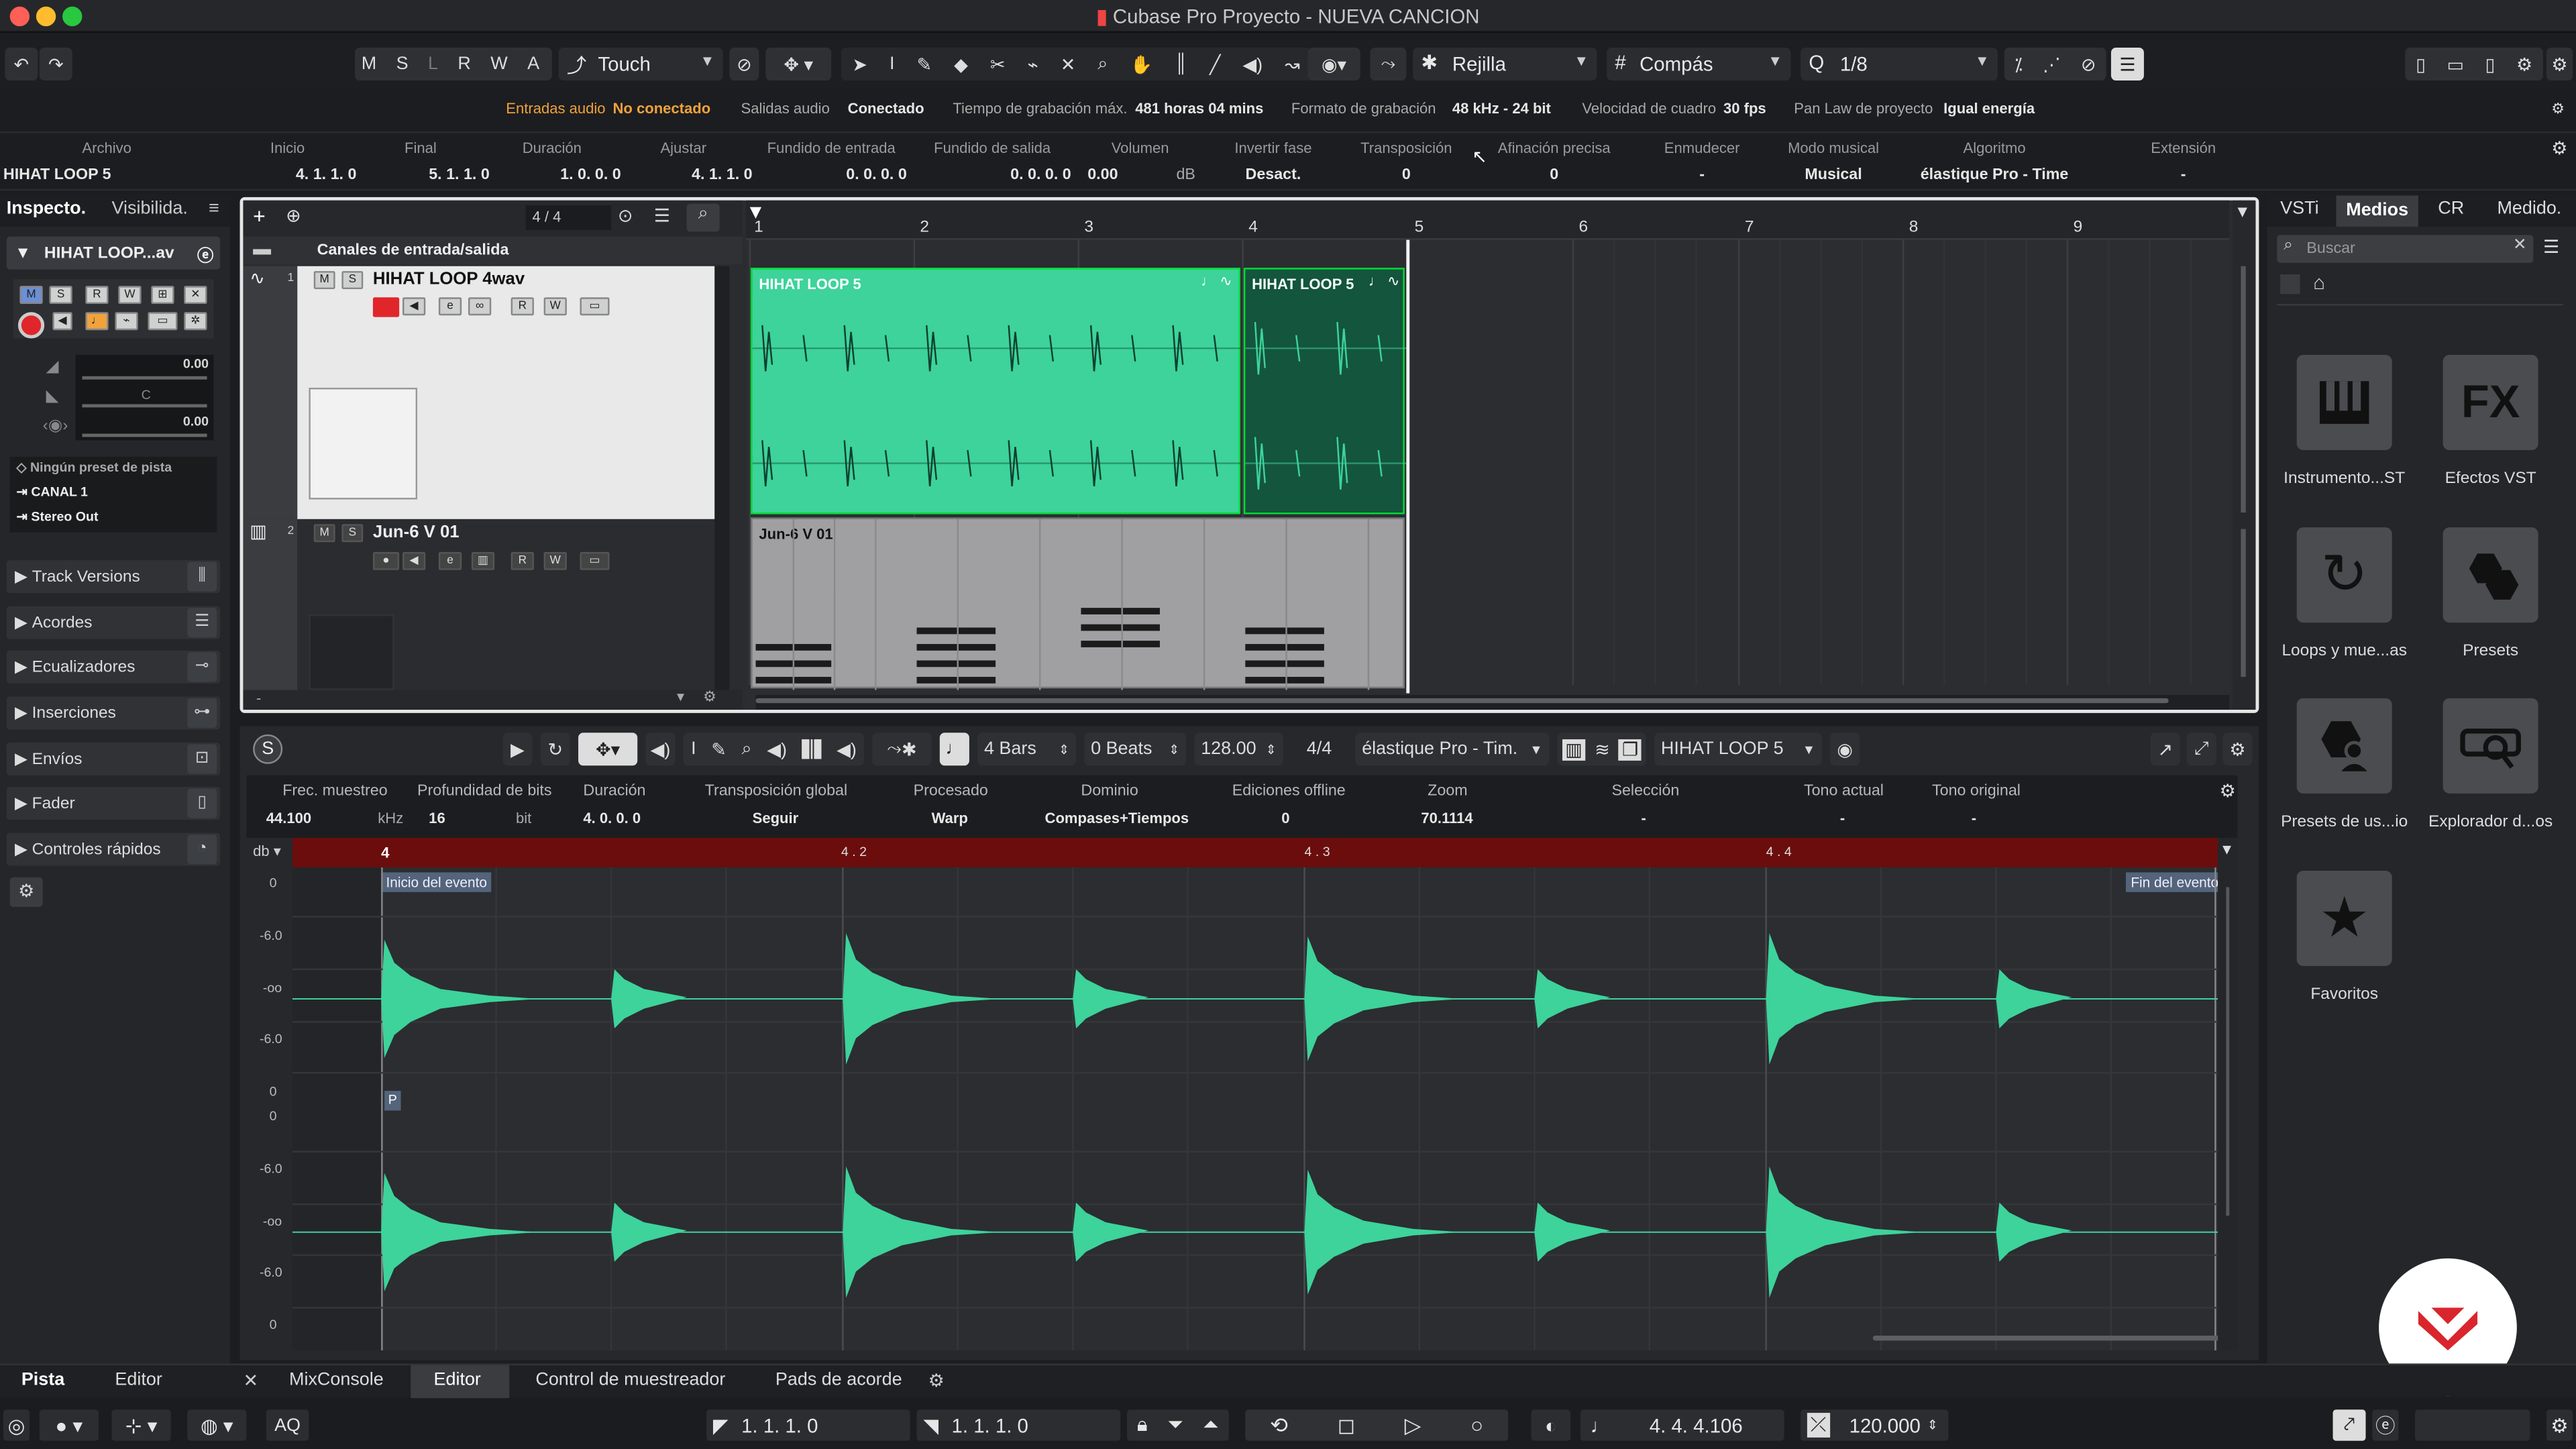  What do you see at coordinates (746, 749) in the screenshot?
I see `zoom-tool-icon: ⌕` at bounding box center [746, 749].